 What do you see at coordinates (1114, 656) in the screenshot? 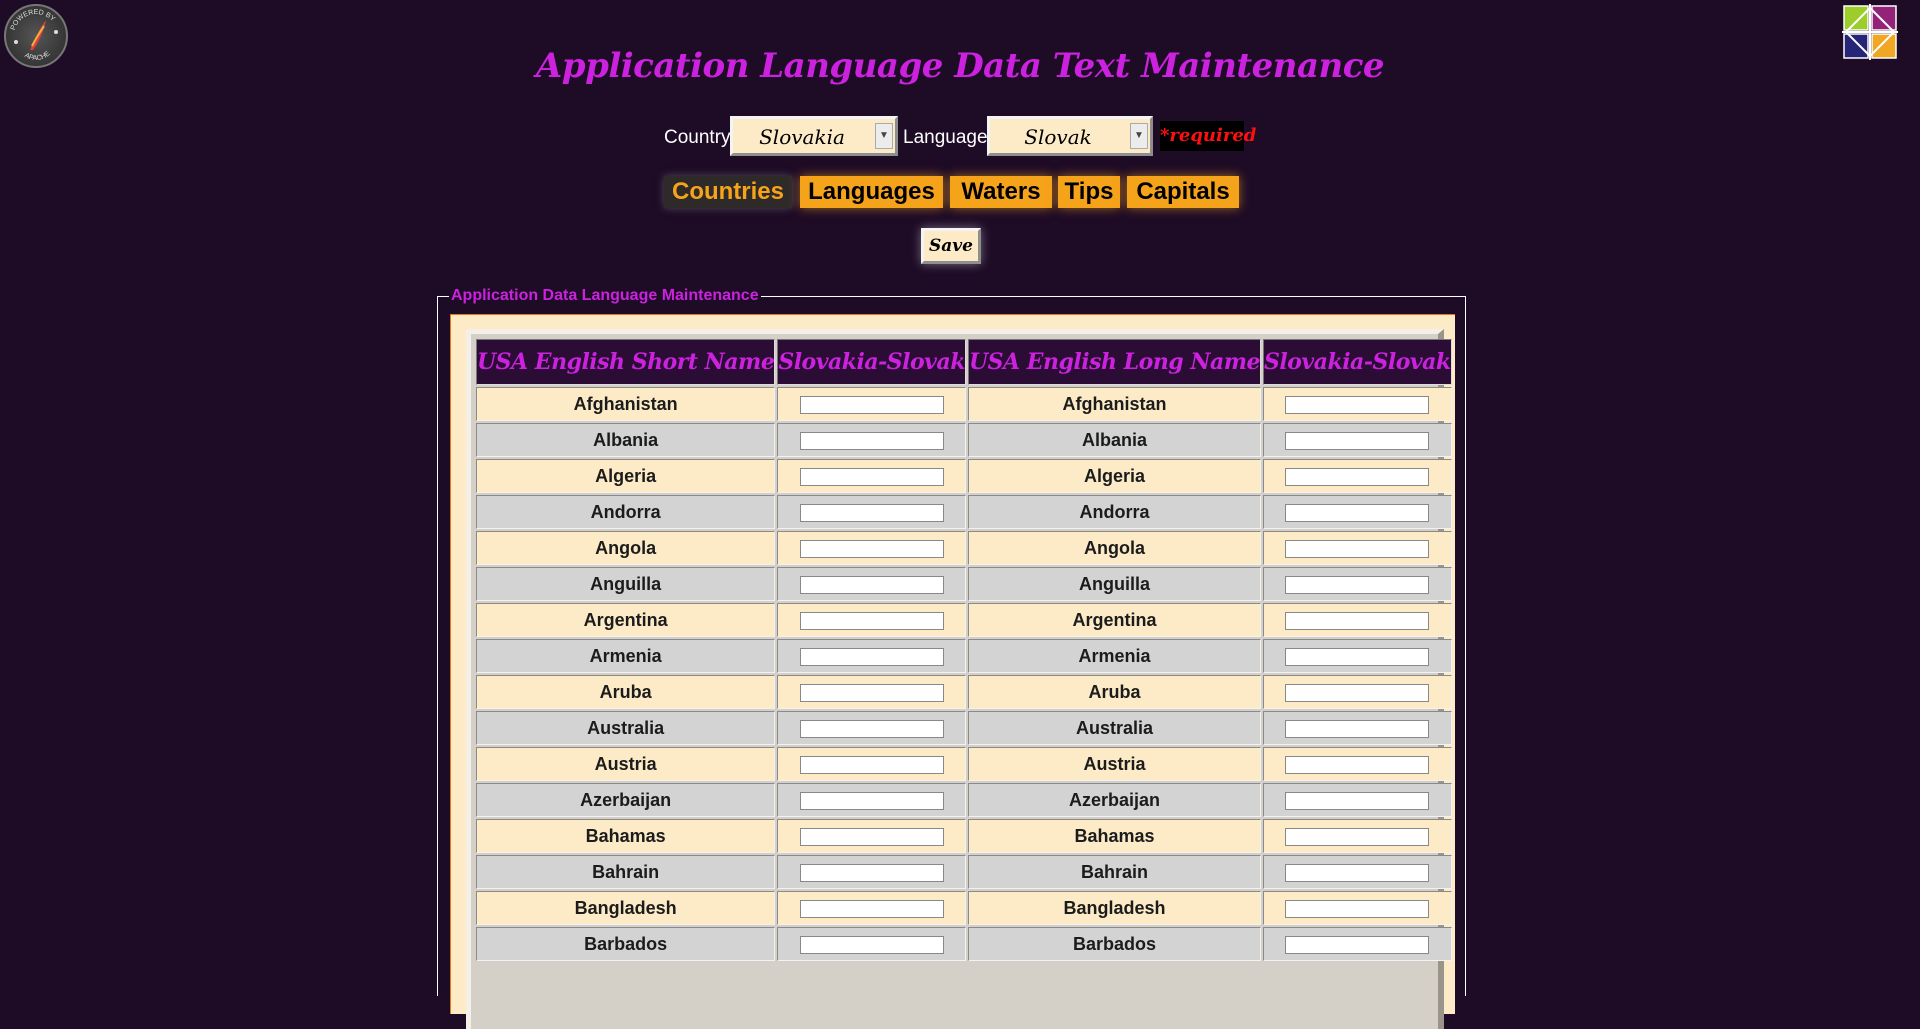
I see `long-name-cell: Armenia` at bounding box center [1114, 656].